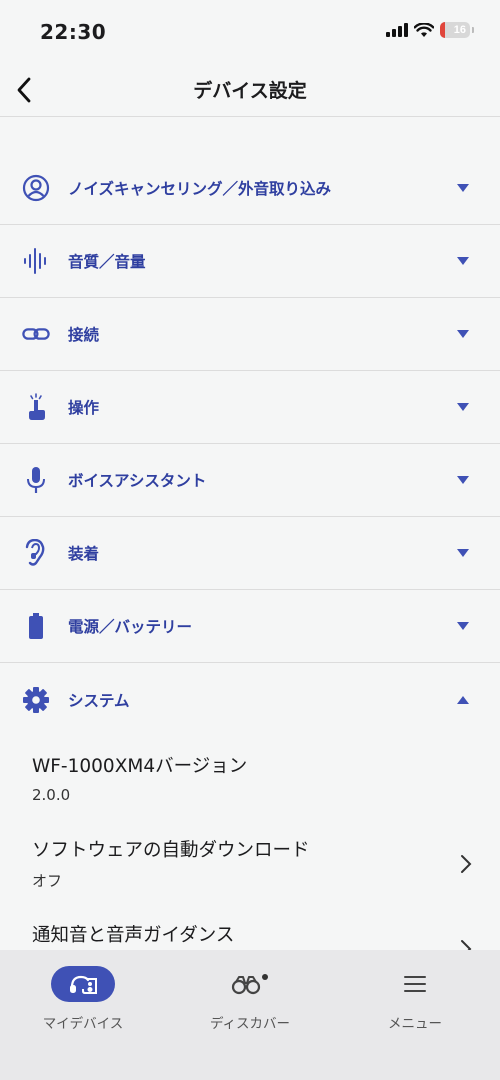 The image size is (500, 1080). Describe the element at coordinates (107, 262) in the screenshot. I see `section-label: 音質／音量` at that location.